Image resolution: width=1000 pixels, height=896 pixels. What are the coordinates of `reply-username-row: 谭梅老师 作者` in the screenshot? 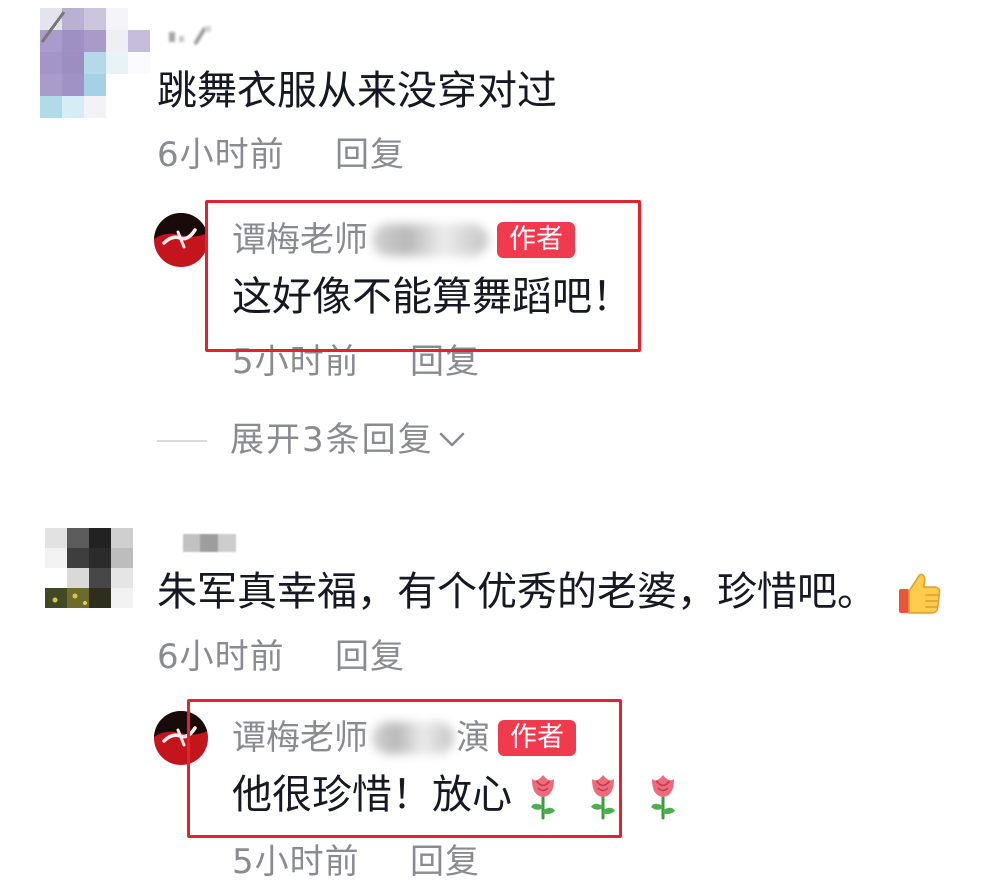 It's located at (403, 240).